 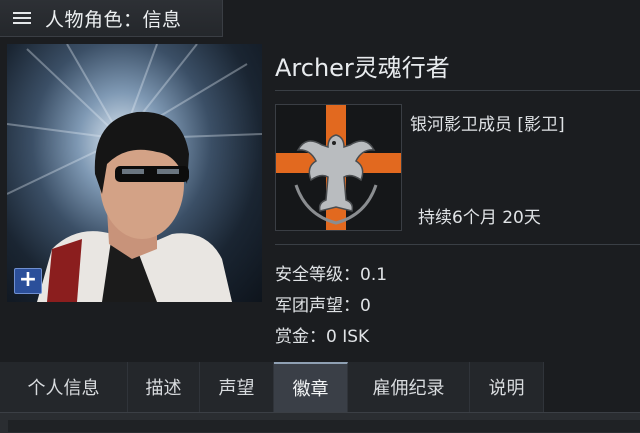 I want to click on tab-employment-history: 雇佣纪录, so click(x=409, y=387).